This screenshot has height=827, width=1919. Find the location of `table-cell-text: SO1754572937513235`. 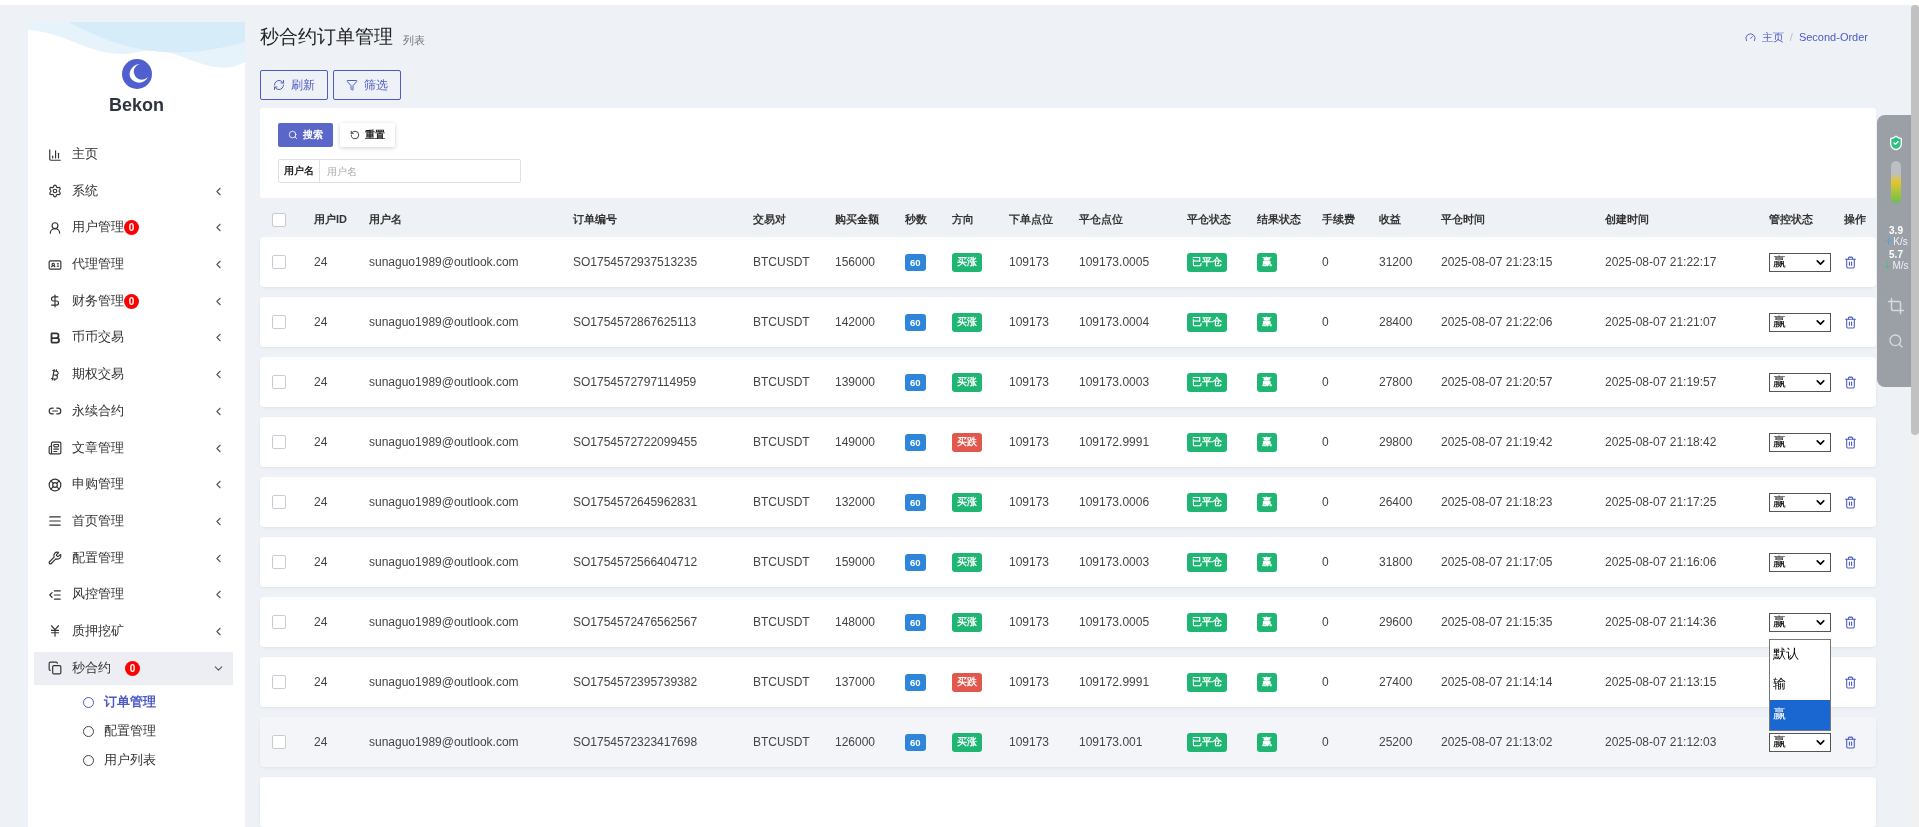

table-cell-text: SO1754572937513235 is located at coordinates (636, 262).